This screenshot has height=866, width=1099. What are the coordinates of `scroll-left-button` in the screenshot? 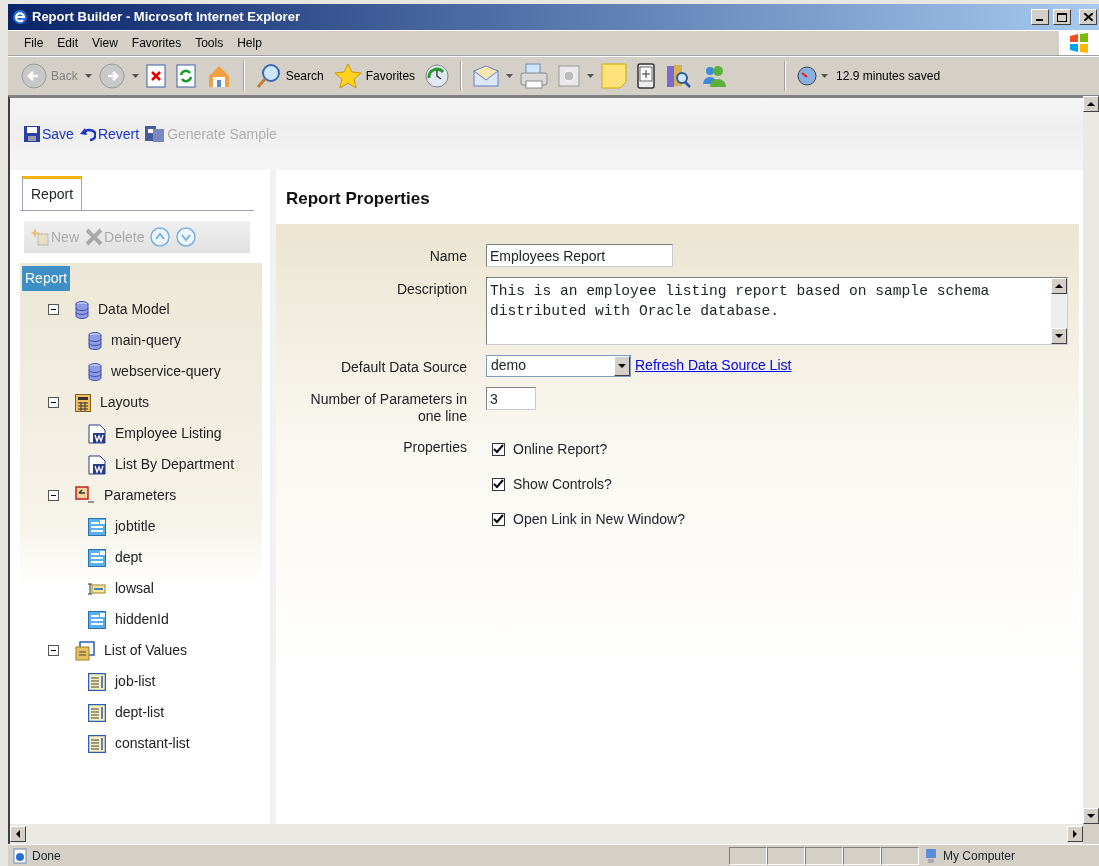 It's located at (18, 834).